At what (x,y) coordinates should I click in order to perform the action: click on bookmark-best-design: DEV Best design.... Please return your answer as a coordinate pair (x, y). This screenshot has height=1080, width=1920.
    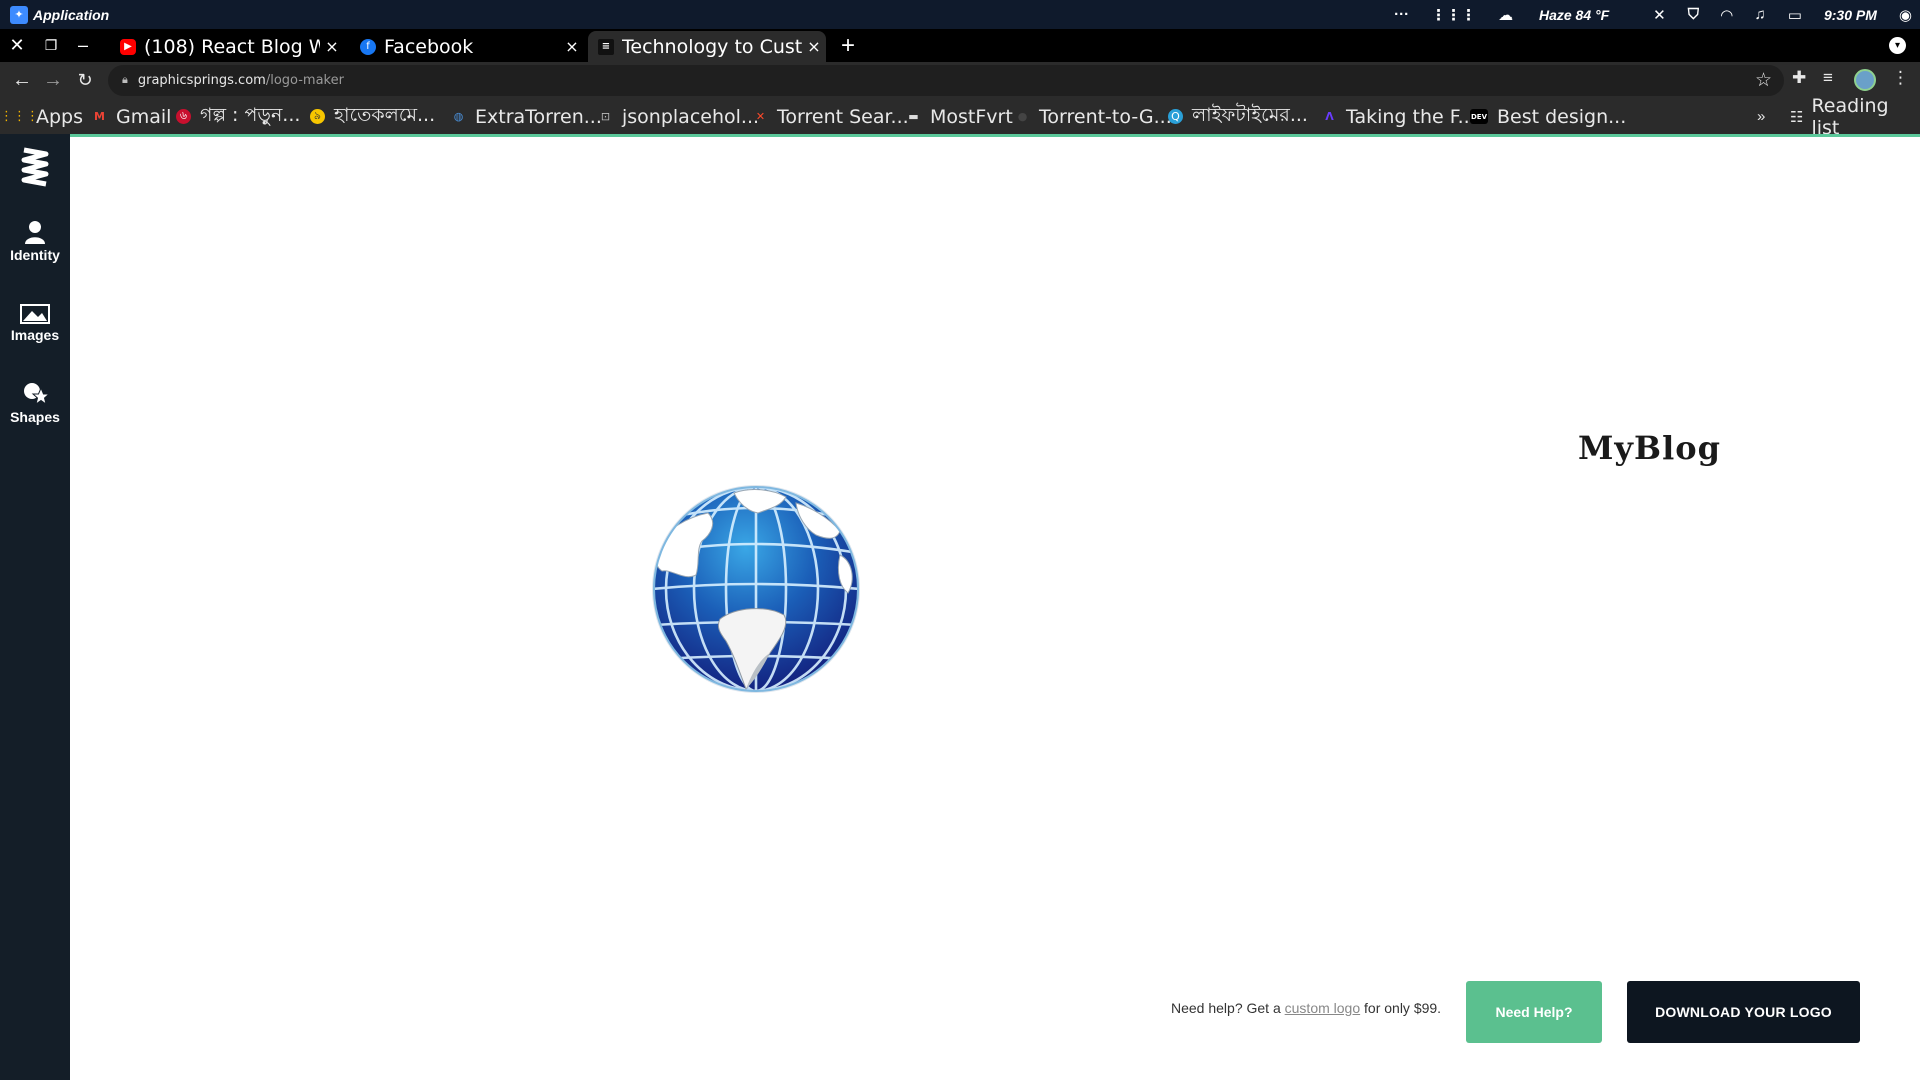
    Looking at the image, I should click on (1548, 116).